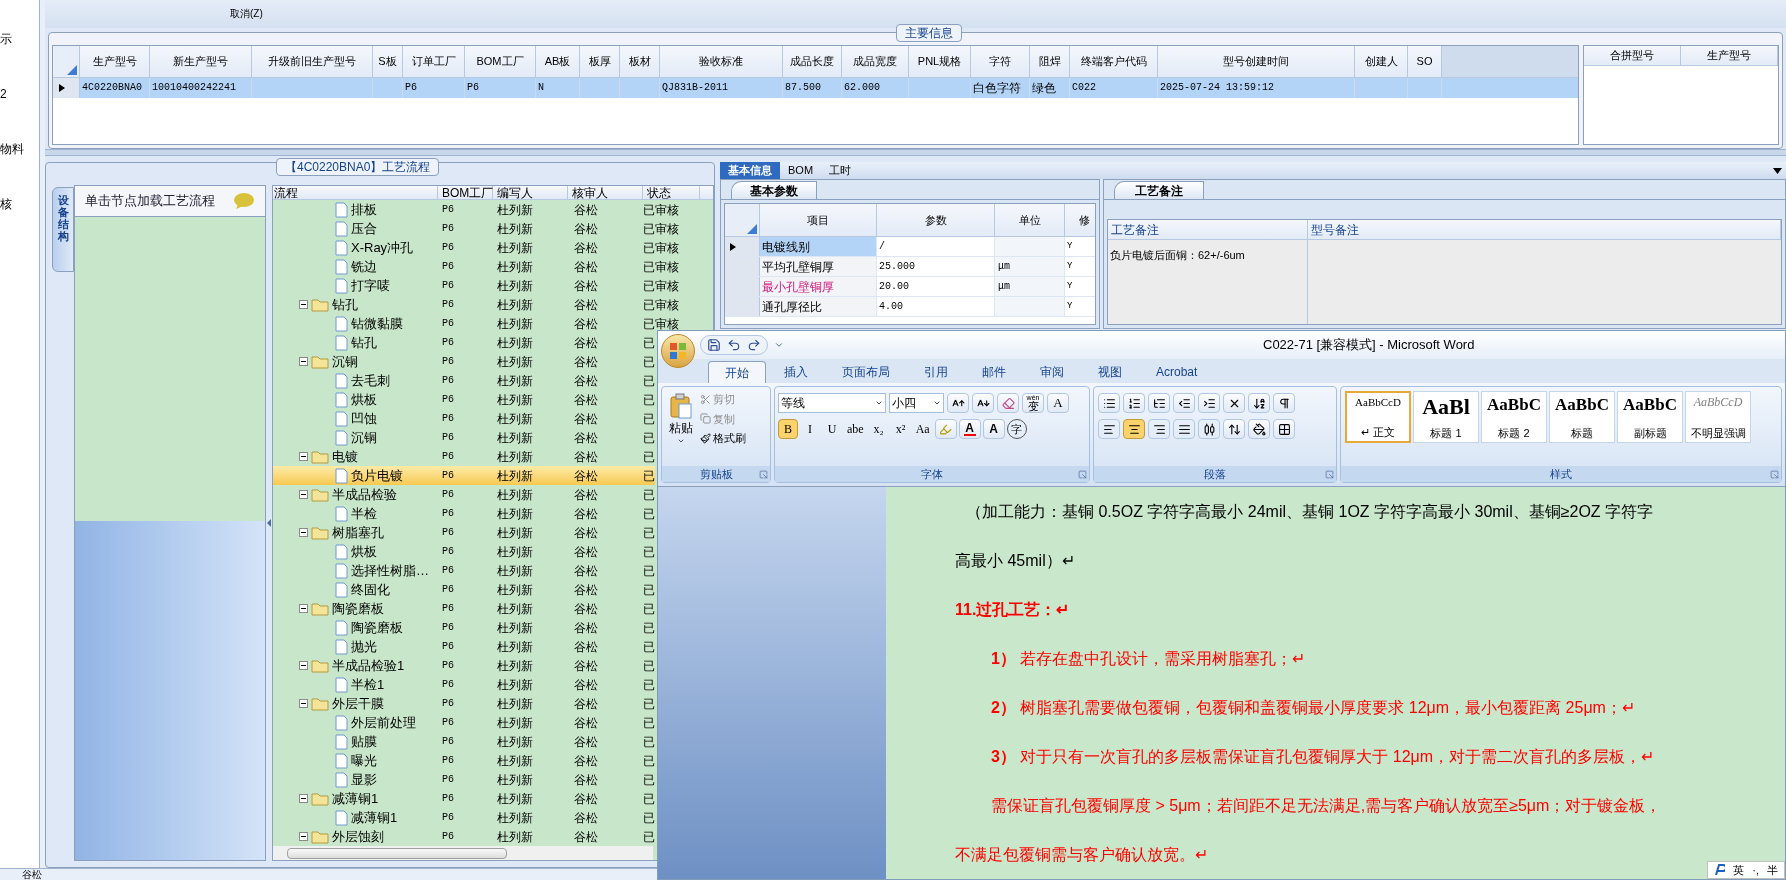  What do you see at coordinates (681, 426) in the screenshot?
I see `paste-button: 粘贴` at bounding box center [681, 426].